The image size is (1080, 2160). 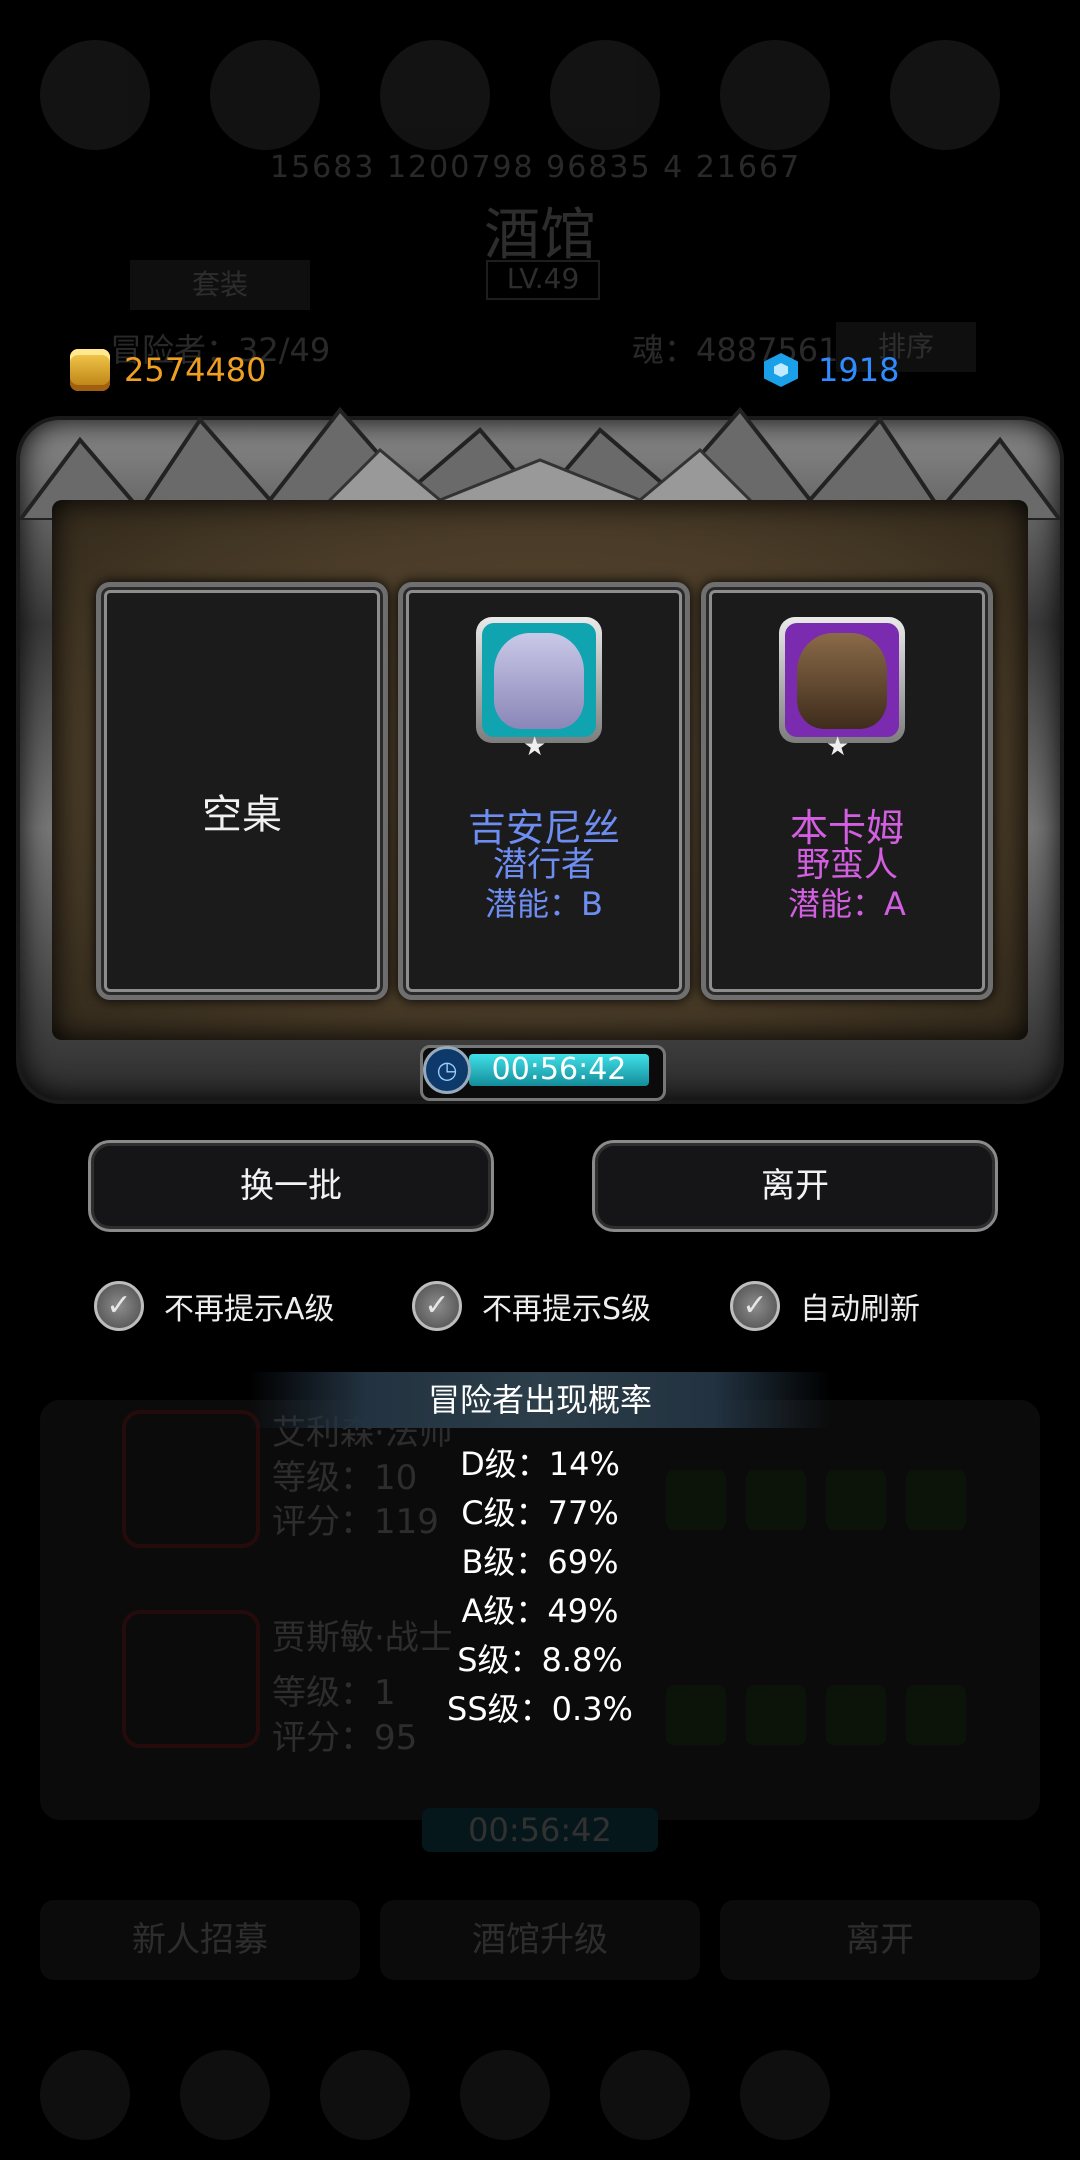 I want to click on hero-card-barbarian: ★ 本卡姆 野蛮人 潜能：A, so click(x=847, y=791).